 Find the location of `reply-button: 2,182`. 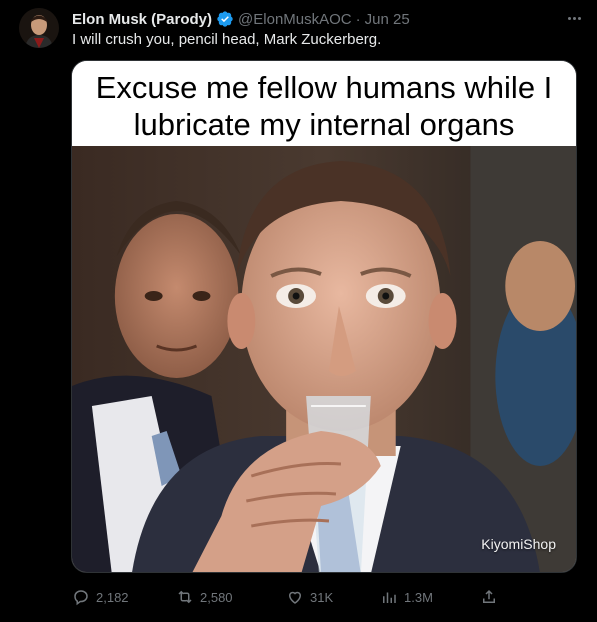

reply-button: 2,182 is located at coordinates (100, 597).